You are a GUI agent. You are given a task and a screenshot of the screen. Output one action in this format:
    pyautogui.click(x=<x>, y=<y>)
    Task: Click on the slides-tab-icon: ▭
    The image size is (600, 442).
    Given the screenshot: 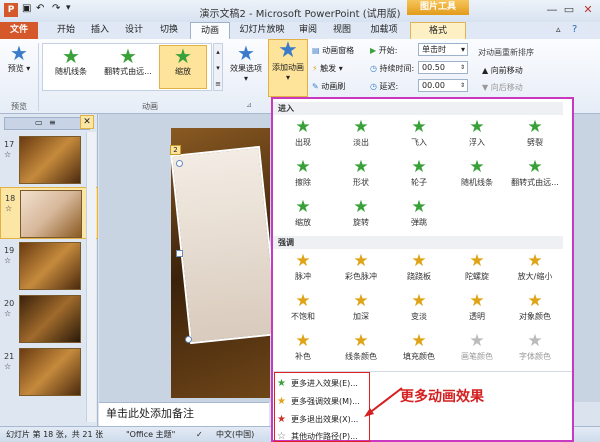 What is the action you would take?
    pyautogui.click(x=39, y=122)
    